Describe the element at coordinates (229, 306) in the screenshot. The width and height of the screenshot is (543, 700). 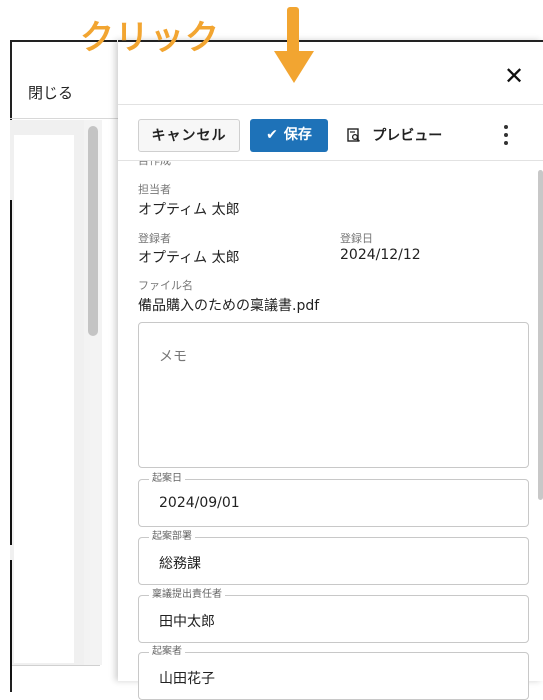
I see `field-value-filename: 備品購入のための稟議書.pdf` at that location.